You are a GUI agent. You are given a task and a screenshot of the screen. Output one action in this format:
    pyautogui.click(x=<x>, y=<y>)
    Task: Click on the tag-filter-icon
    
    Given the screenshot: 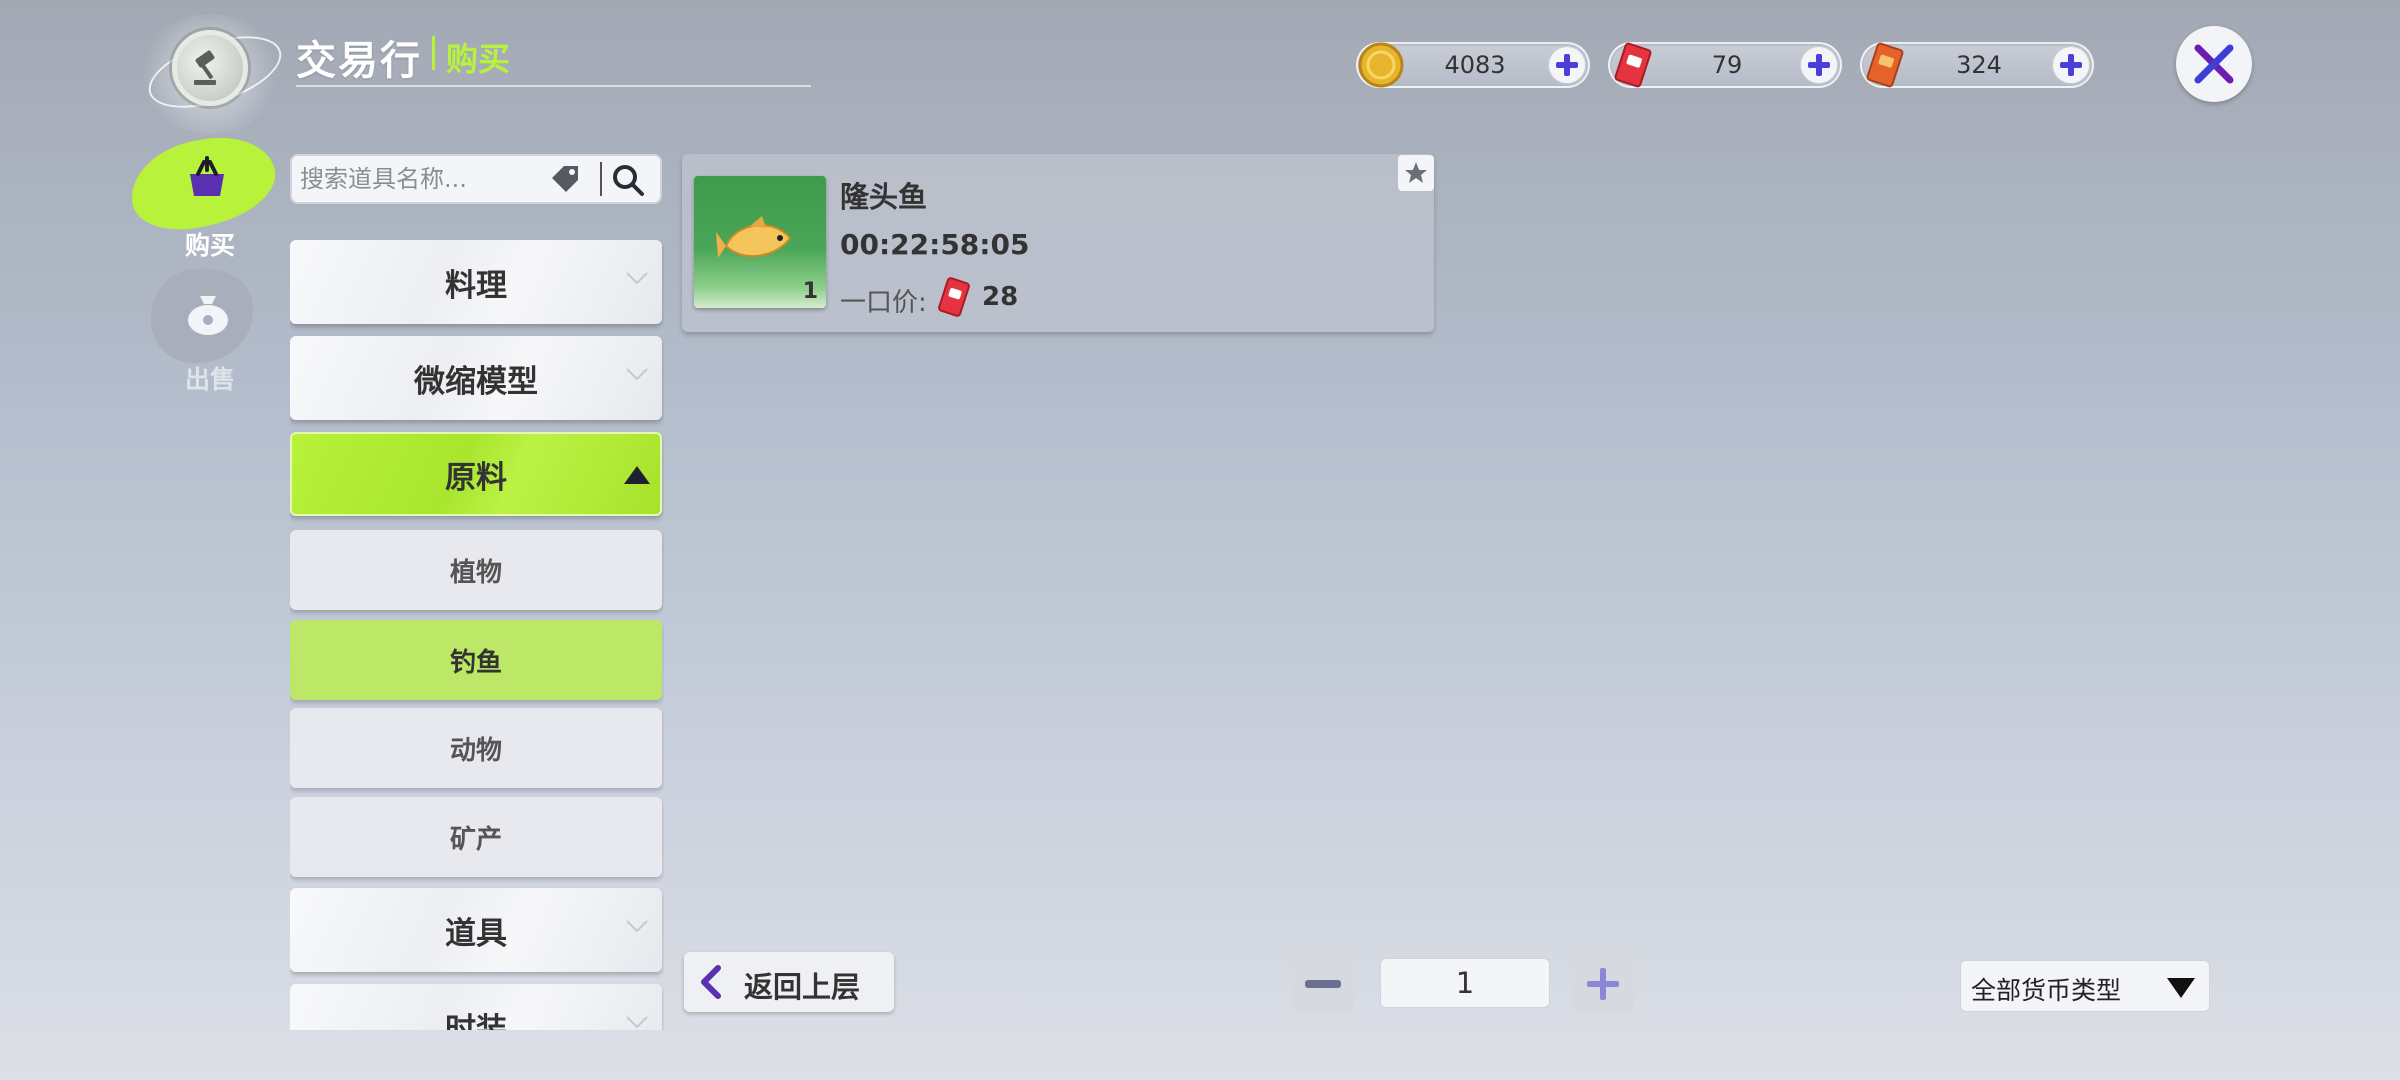 What is the action you would take?
    pyautogui.click(x=565, y=179)
    